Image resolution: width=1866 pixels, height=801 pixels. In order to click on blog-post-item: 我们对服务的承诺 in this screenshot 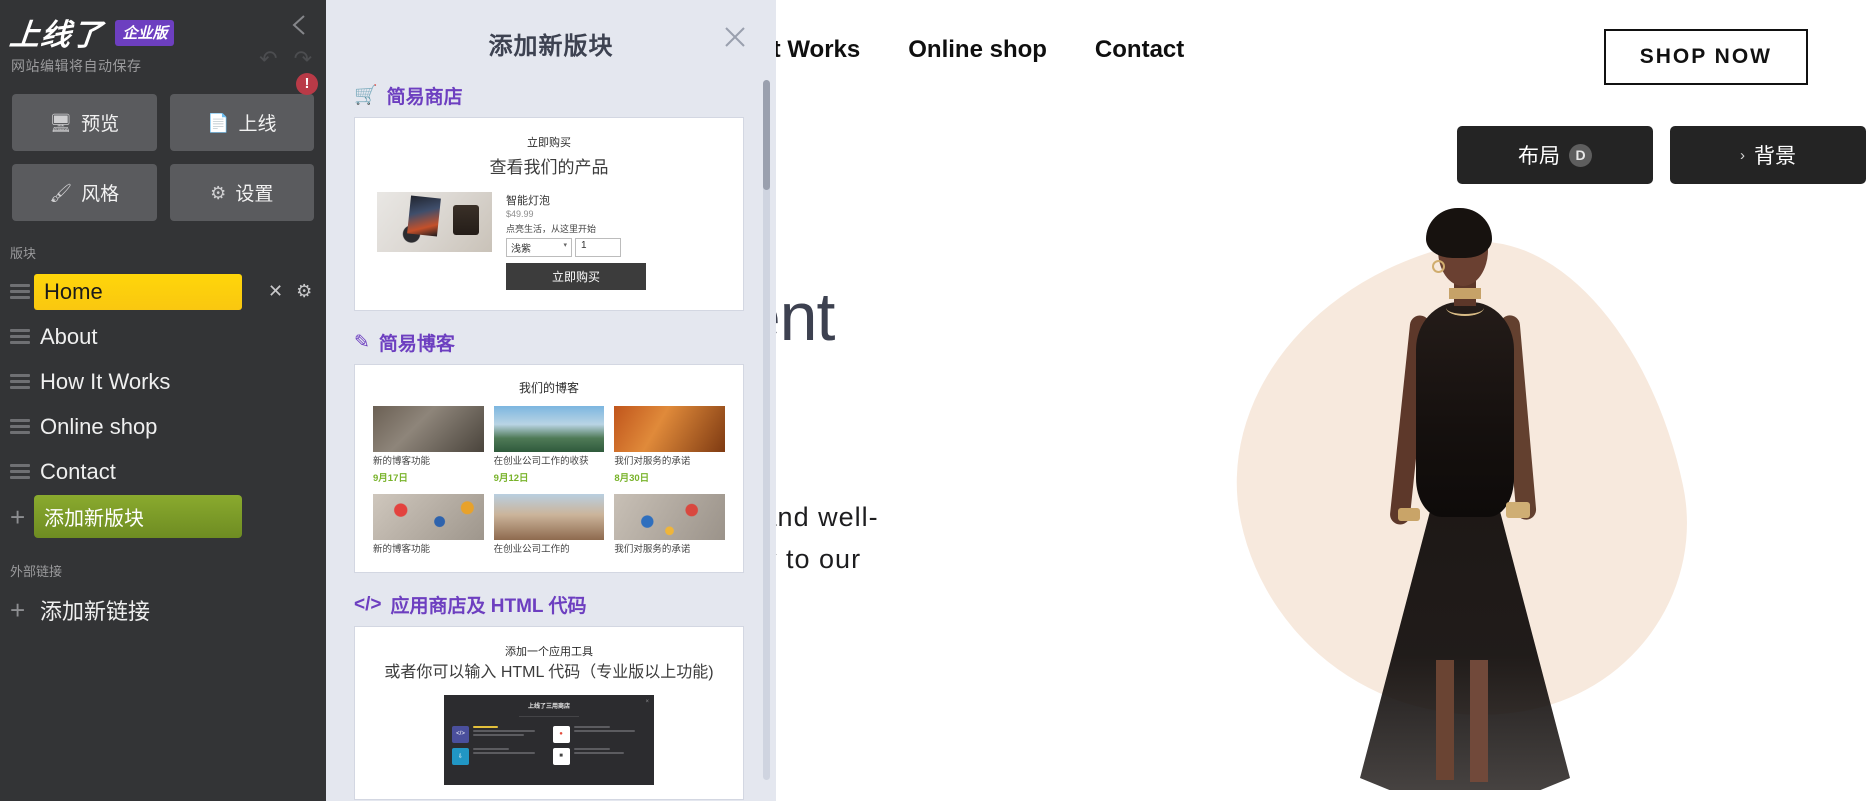, I will do `click(669, 524)`.